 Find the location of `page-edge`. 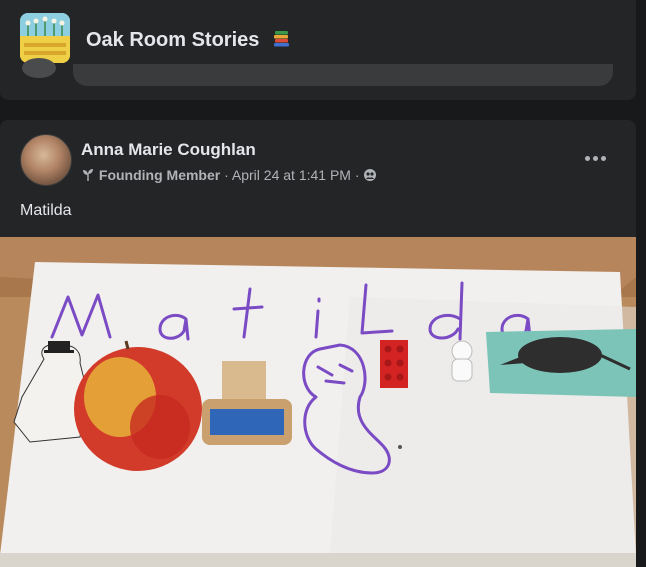

page-edge is located at coordinates (641, 283).